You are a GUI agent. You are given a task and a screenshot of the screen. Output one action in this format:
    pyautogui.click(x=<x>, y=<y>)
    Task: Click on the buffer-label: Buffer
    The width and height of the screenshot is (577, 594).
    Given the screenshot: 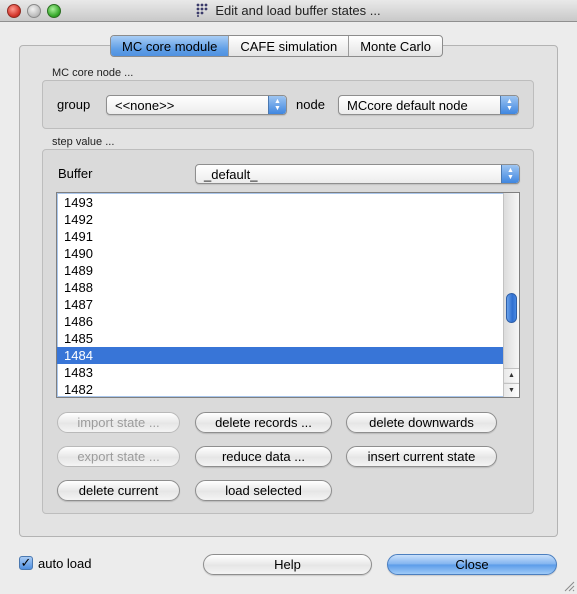 What is the action you would take?
    pyautogui.click(x=75, y=173)
    